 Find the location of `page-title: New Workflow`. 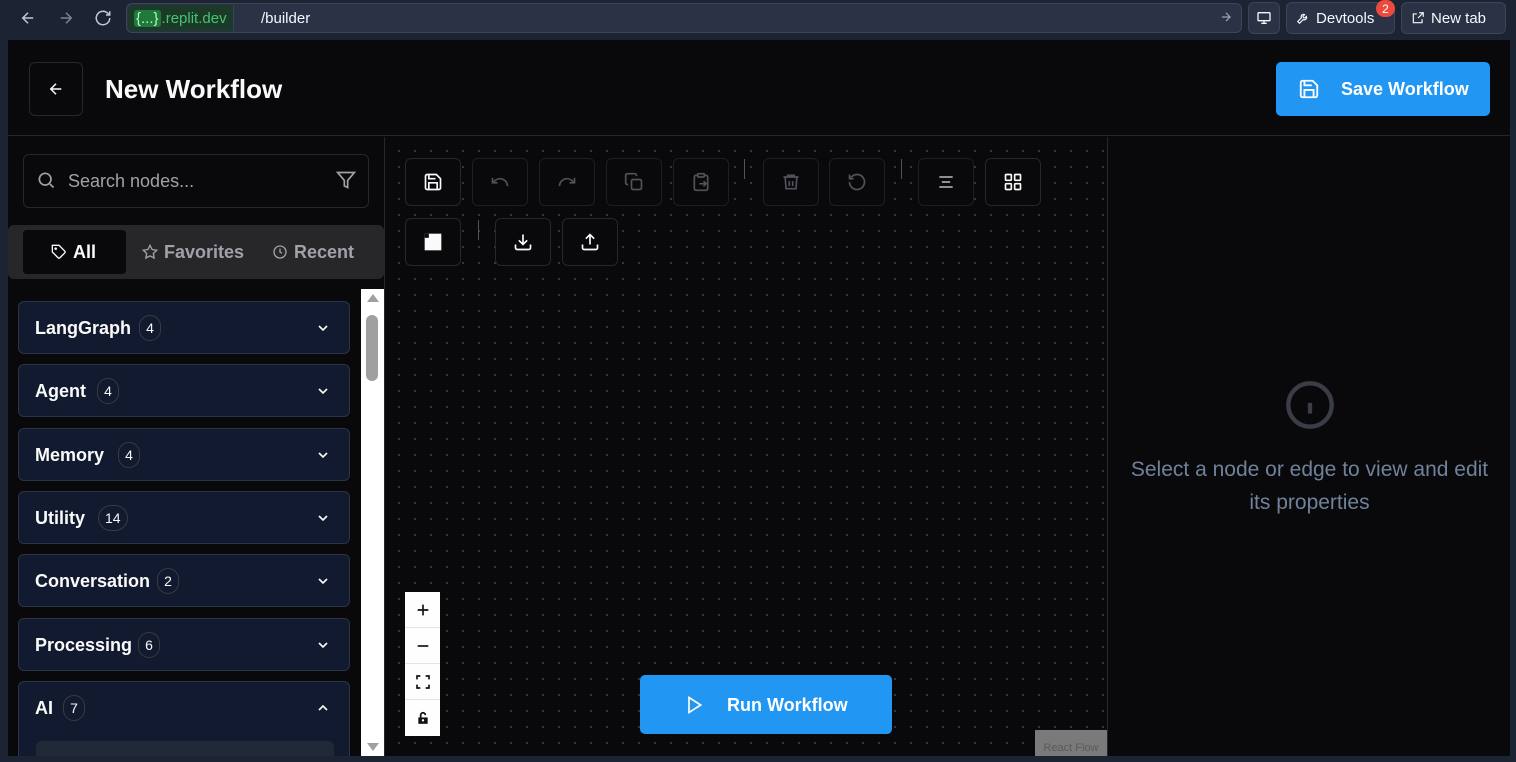

page-title: New Workflow is located at coordinates (194, 89).